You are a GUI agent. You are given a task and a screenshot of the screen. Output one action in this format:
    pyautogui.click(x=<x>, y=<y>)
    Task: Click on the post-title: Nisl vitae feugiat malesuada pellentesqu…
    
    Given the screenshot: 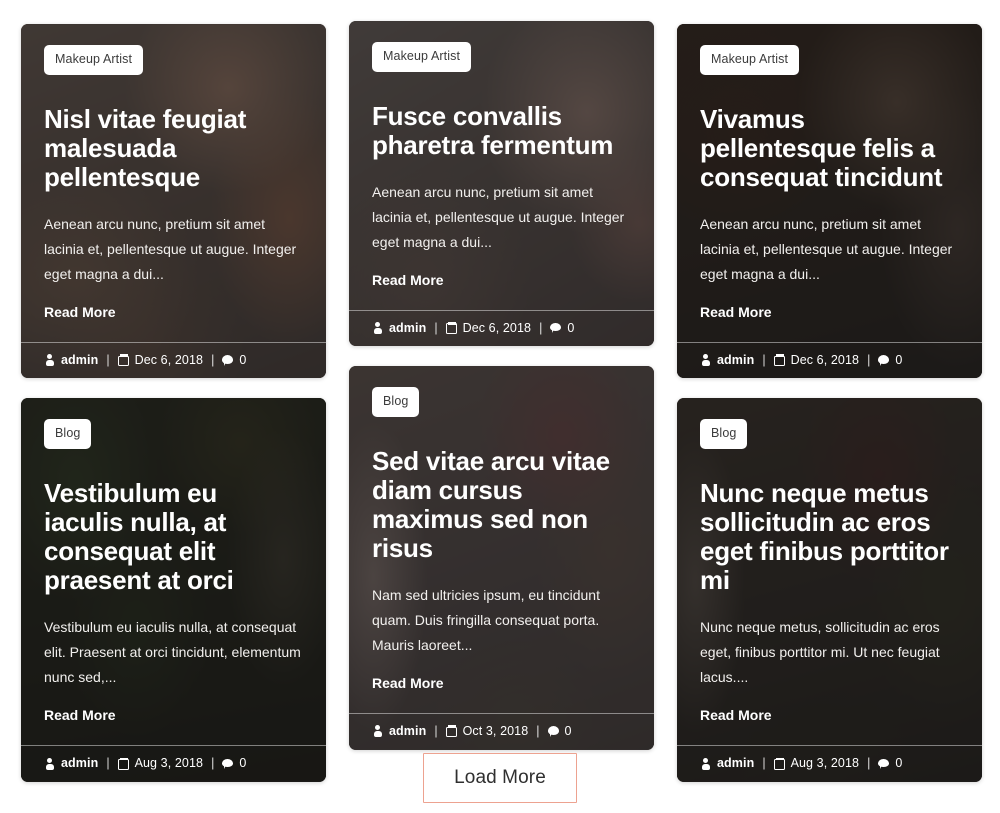 What is the action you would take?
    pyautogui.click(x=173, y=148)
    